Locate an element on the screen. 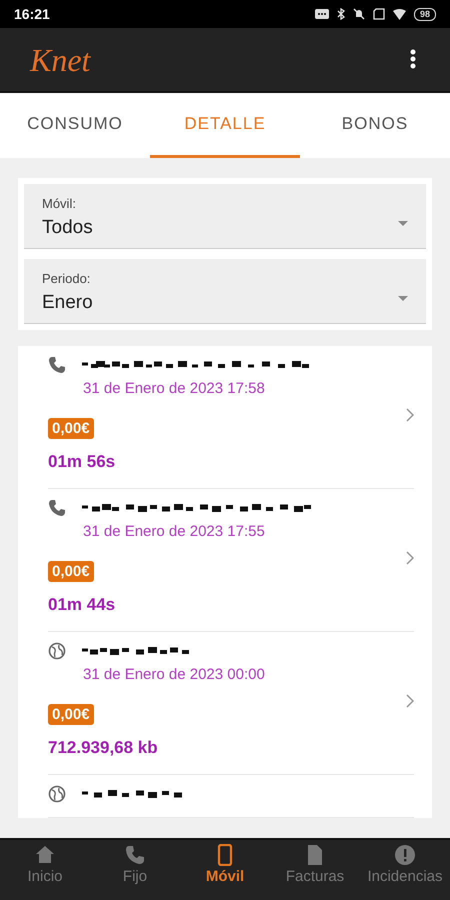  usage-amount: 01m 56s is located at coordinates (82, 461).